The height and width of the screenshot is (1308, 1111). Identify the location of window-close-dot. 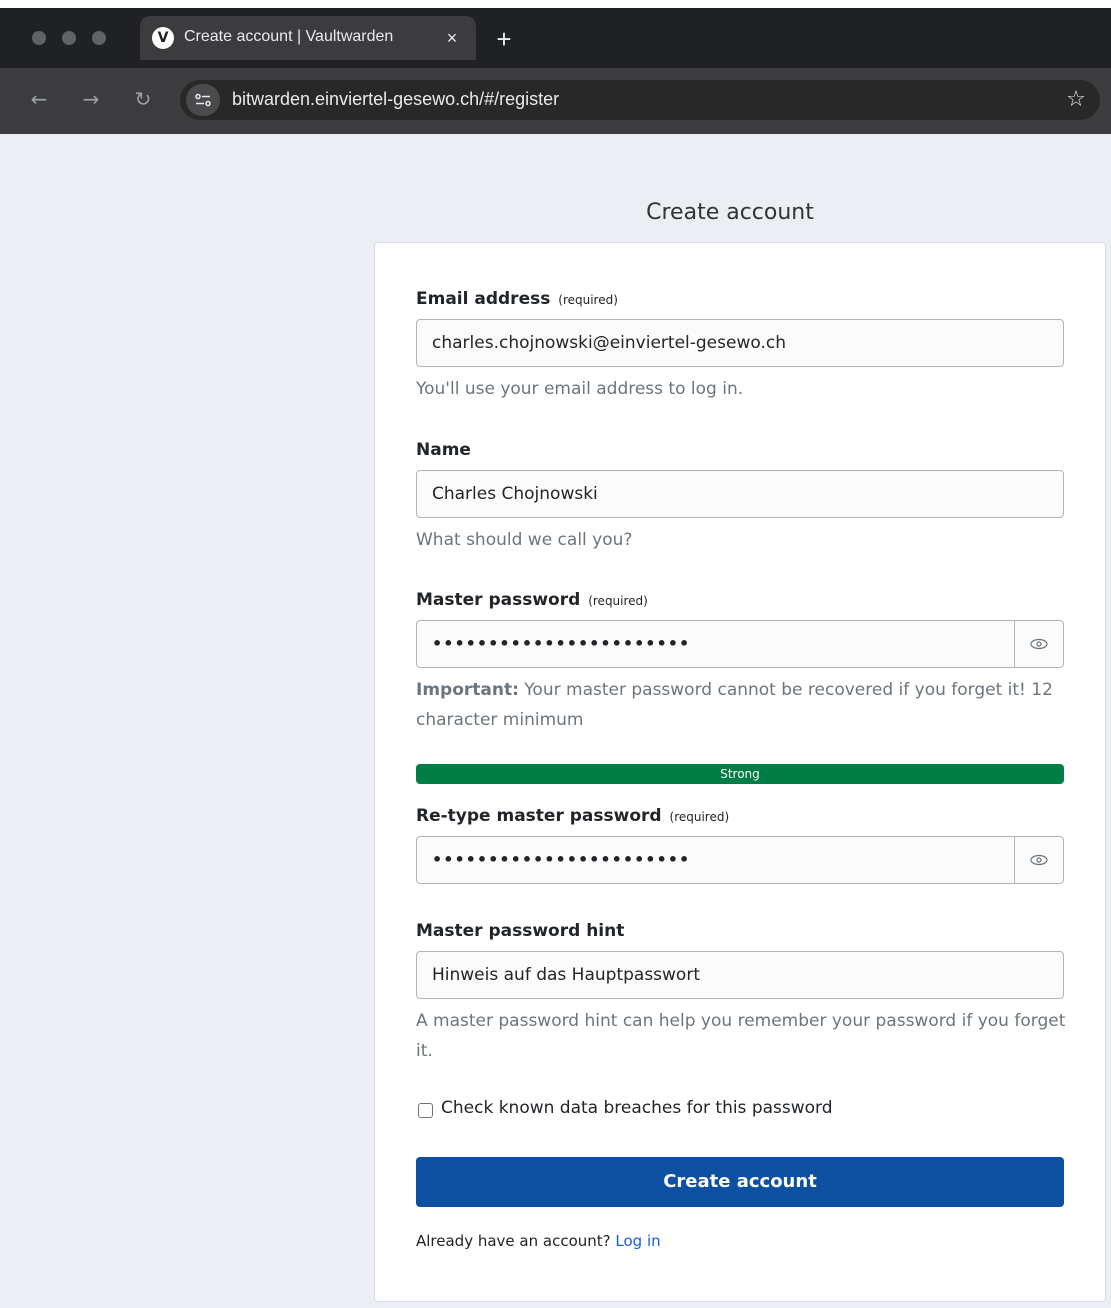
(39, 38).